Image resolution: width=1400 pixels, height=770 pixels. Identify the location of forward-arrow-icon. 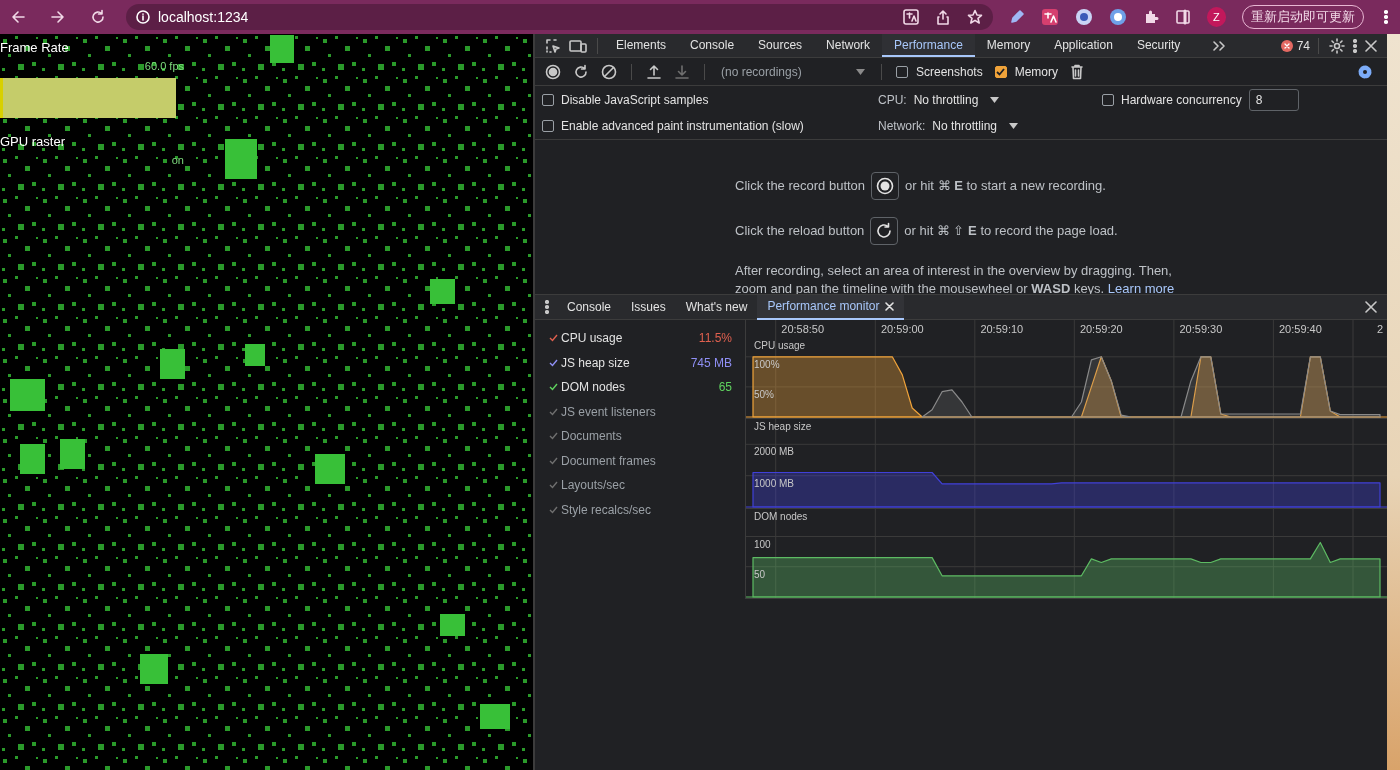
(58, 17).